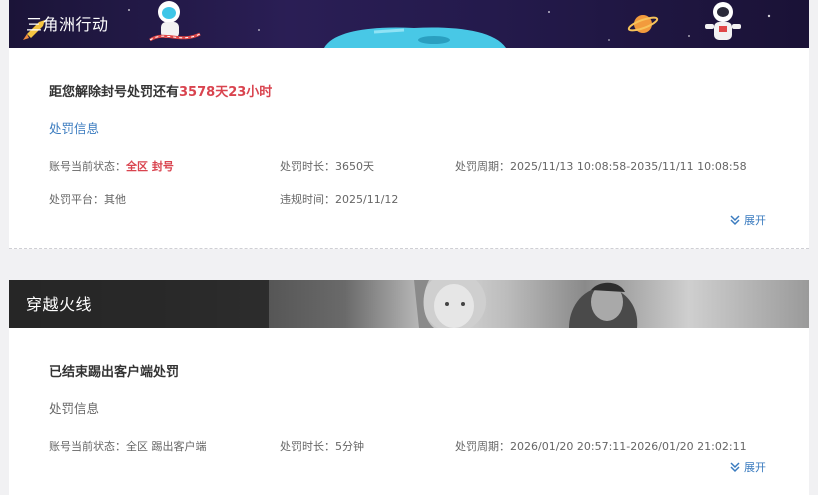 The height and width of the screenshot is (495, 818). Describe the element at coordinates (67, 24) in the screenshot. I see `game-title: 三角洲行动` at that location.